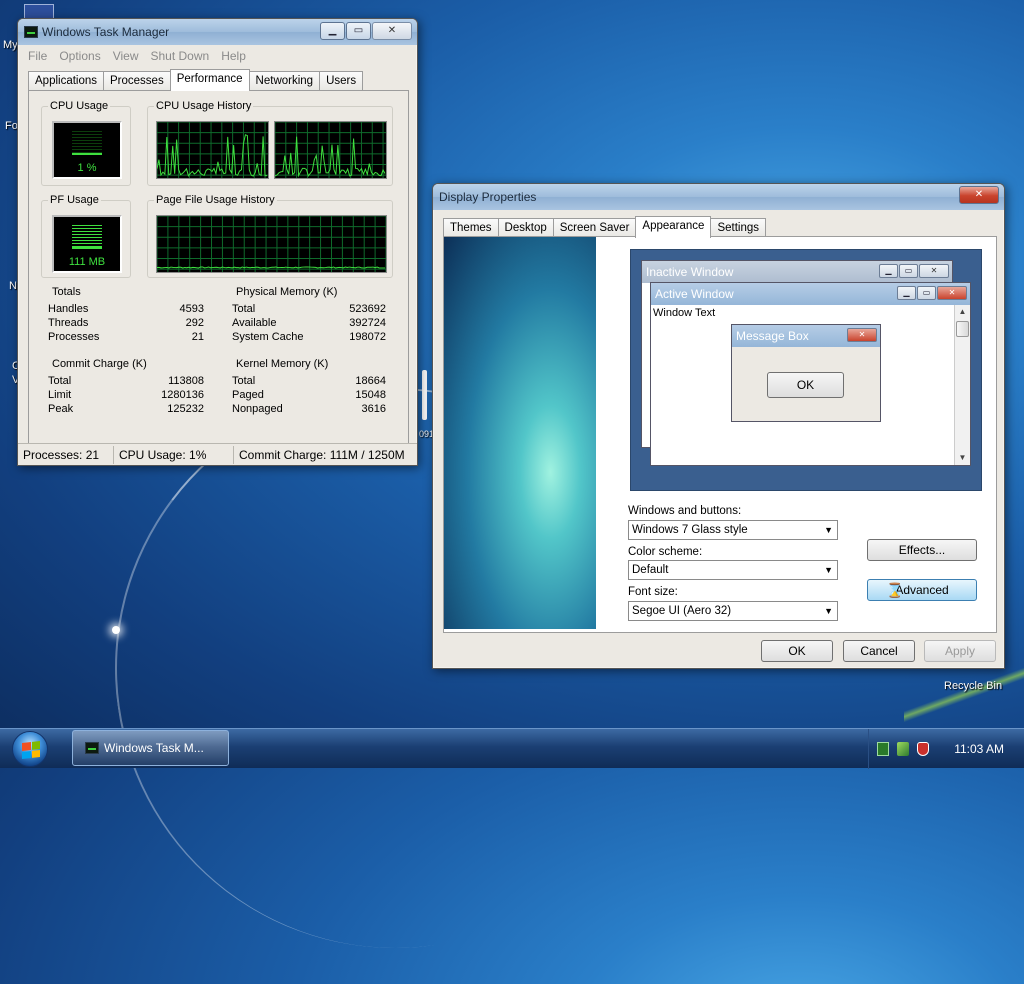  I want to click on stat-row: System Cache 198072, so click(309, 338).